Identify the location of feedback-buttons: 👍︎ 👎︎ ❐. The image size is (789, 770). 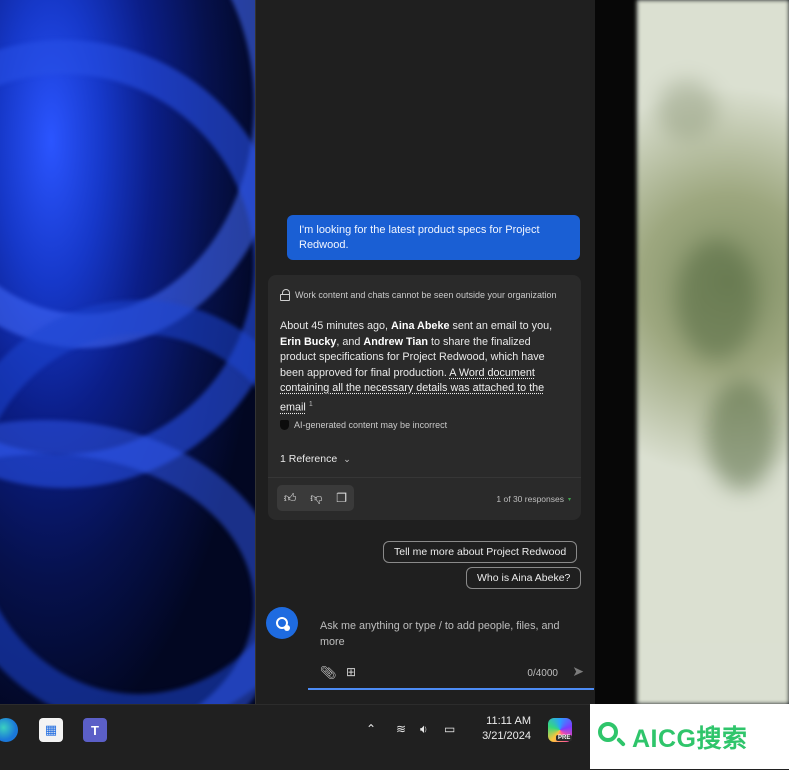
(315, 498).